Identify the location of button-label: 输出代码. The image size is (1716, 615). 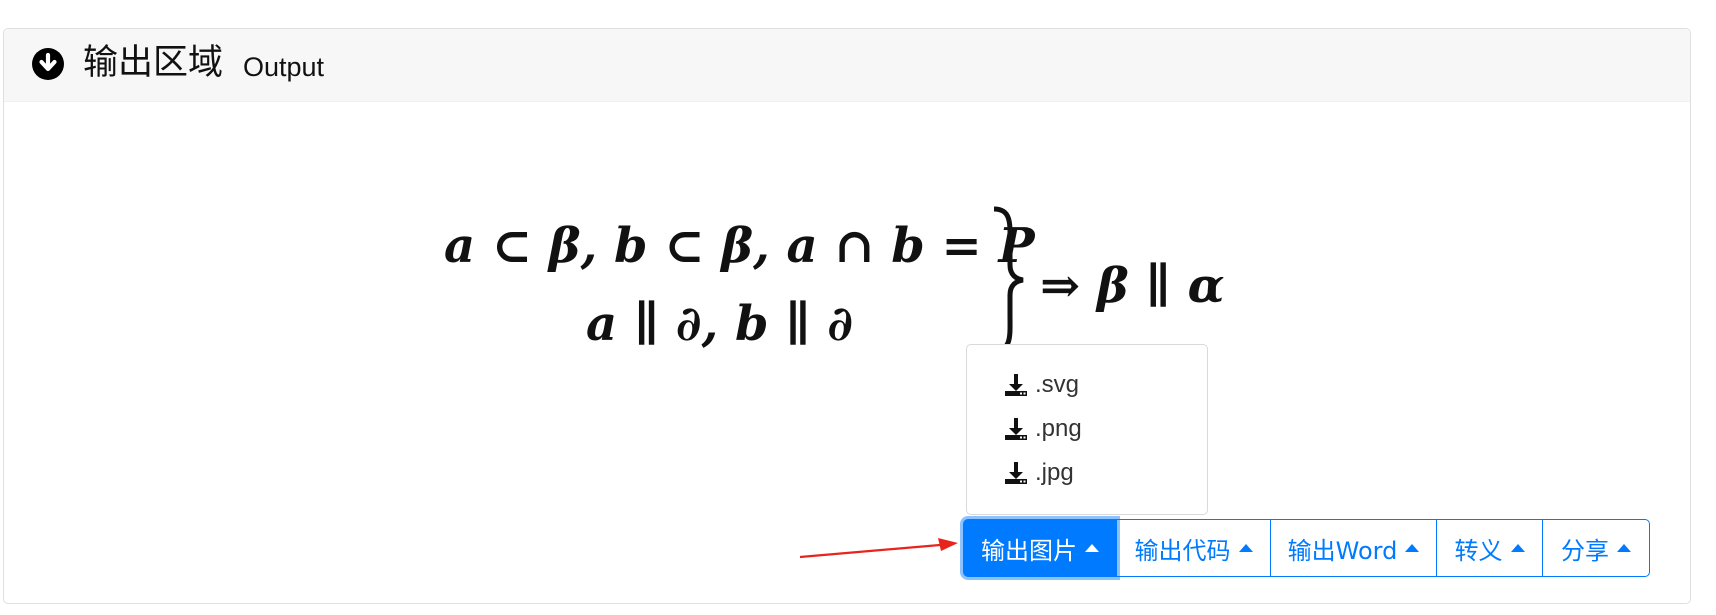
(1182, 550).